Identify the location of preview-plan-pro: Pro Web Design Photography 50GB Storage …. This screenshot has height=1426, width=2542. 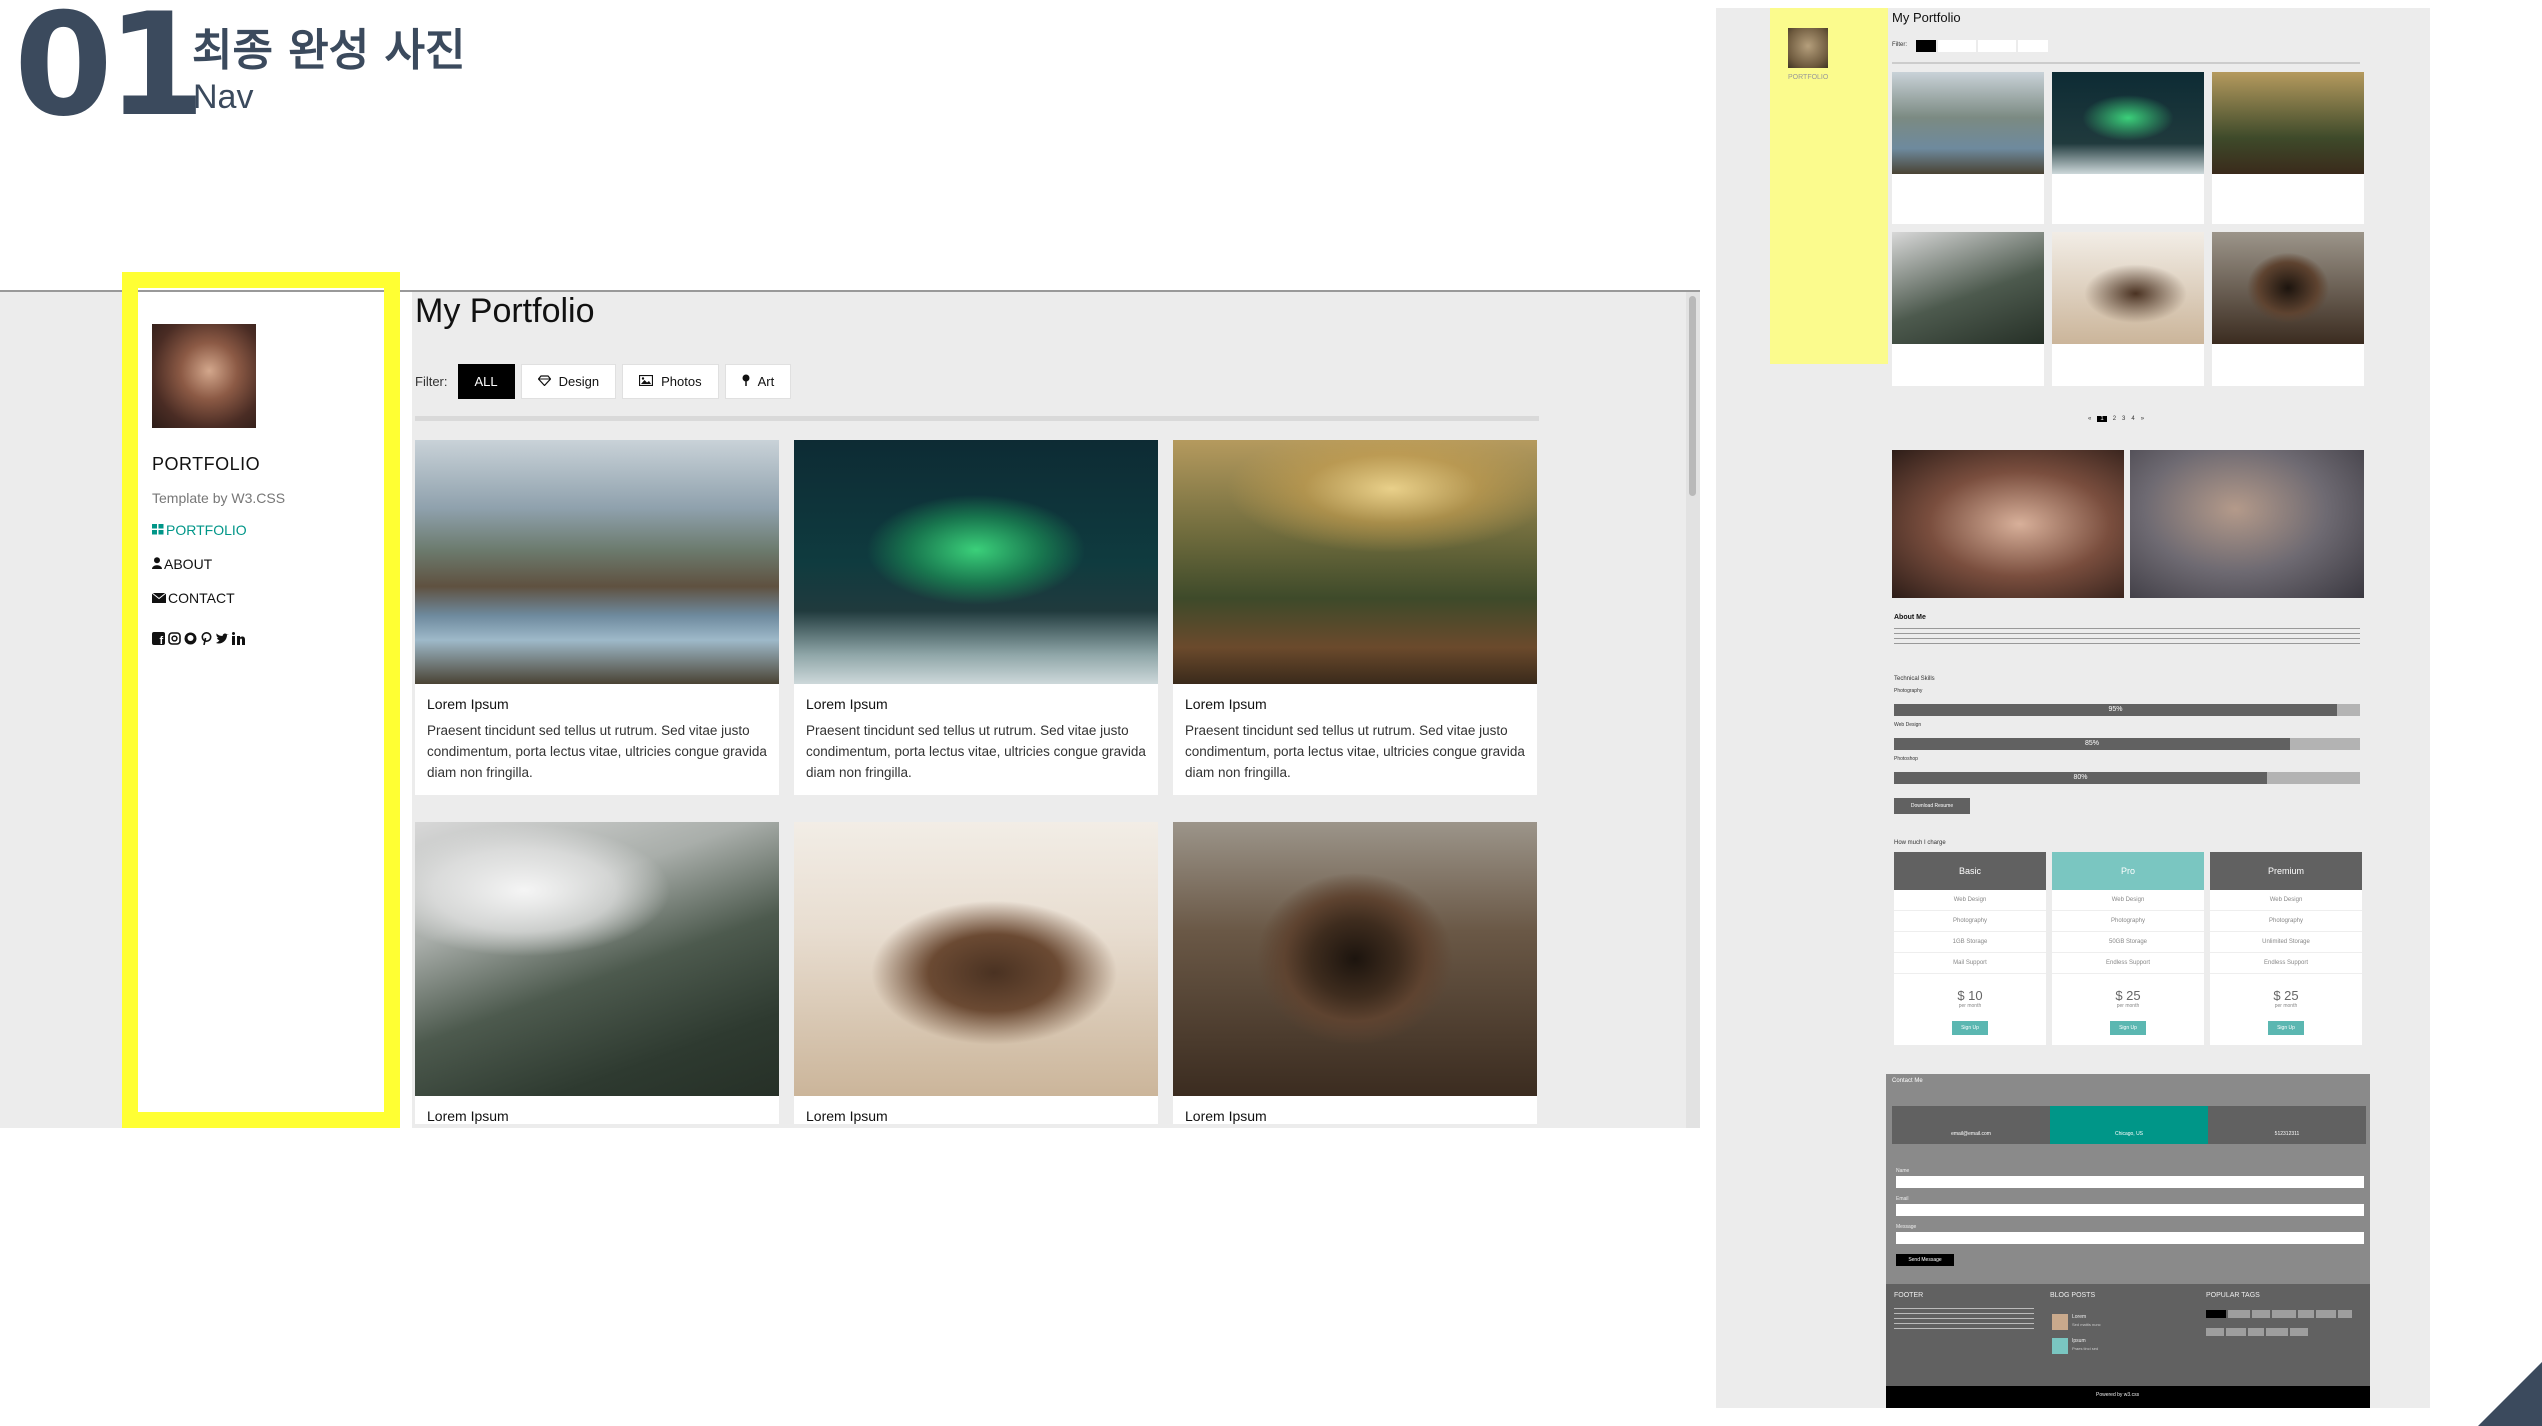
(2128, 948).